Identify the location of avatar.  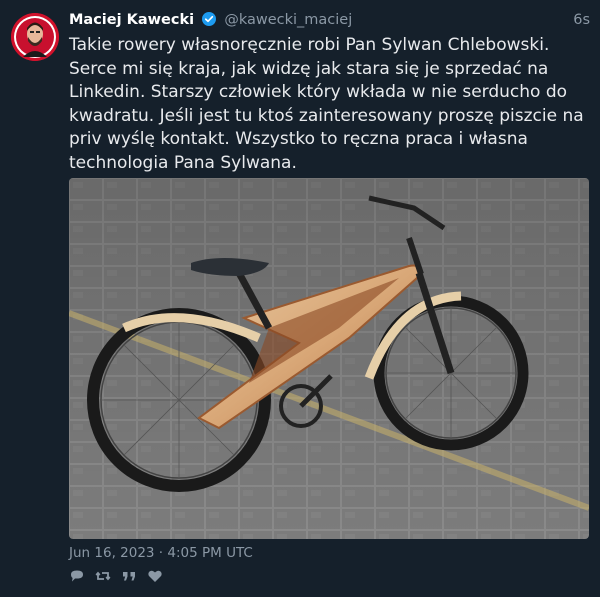
(35, 37).